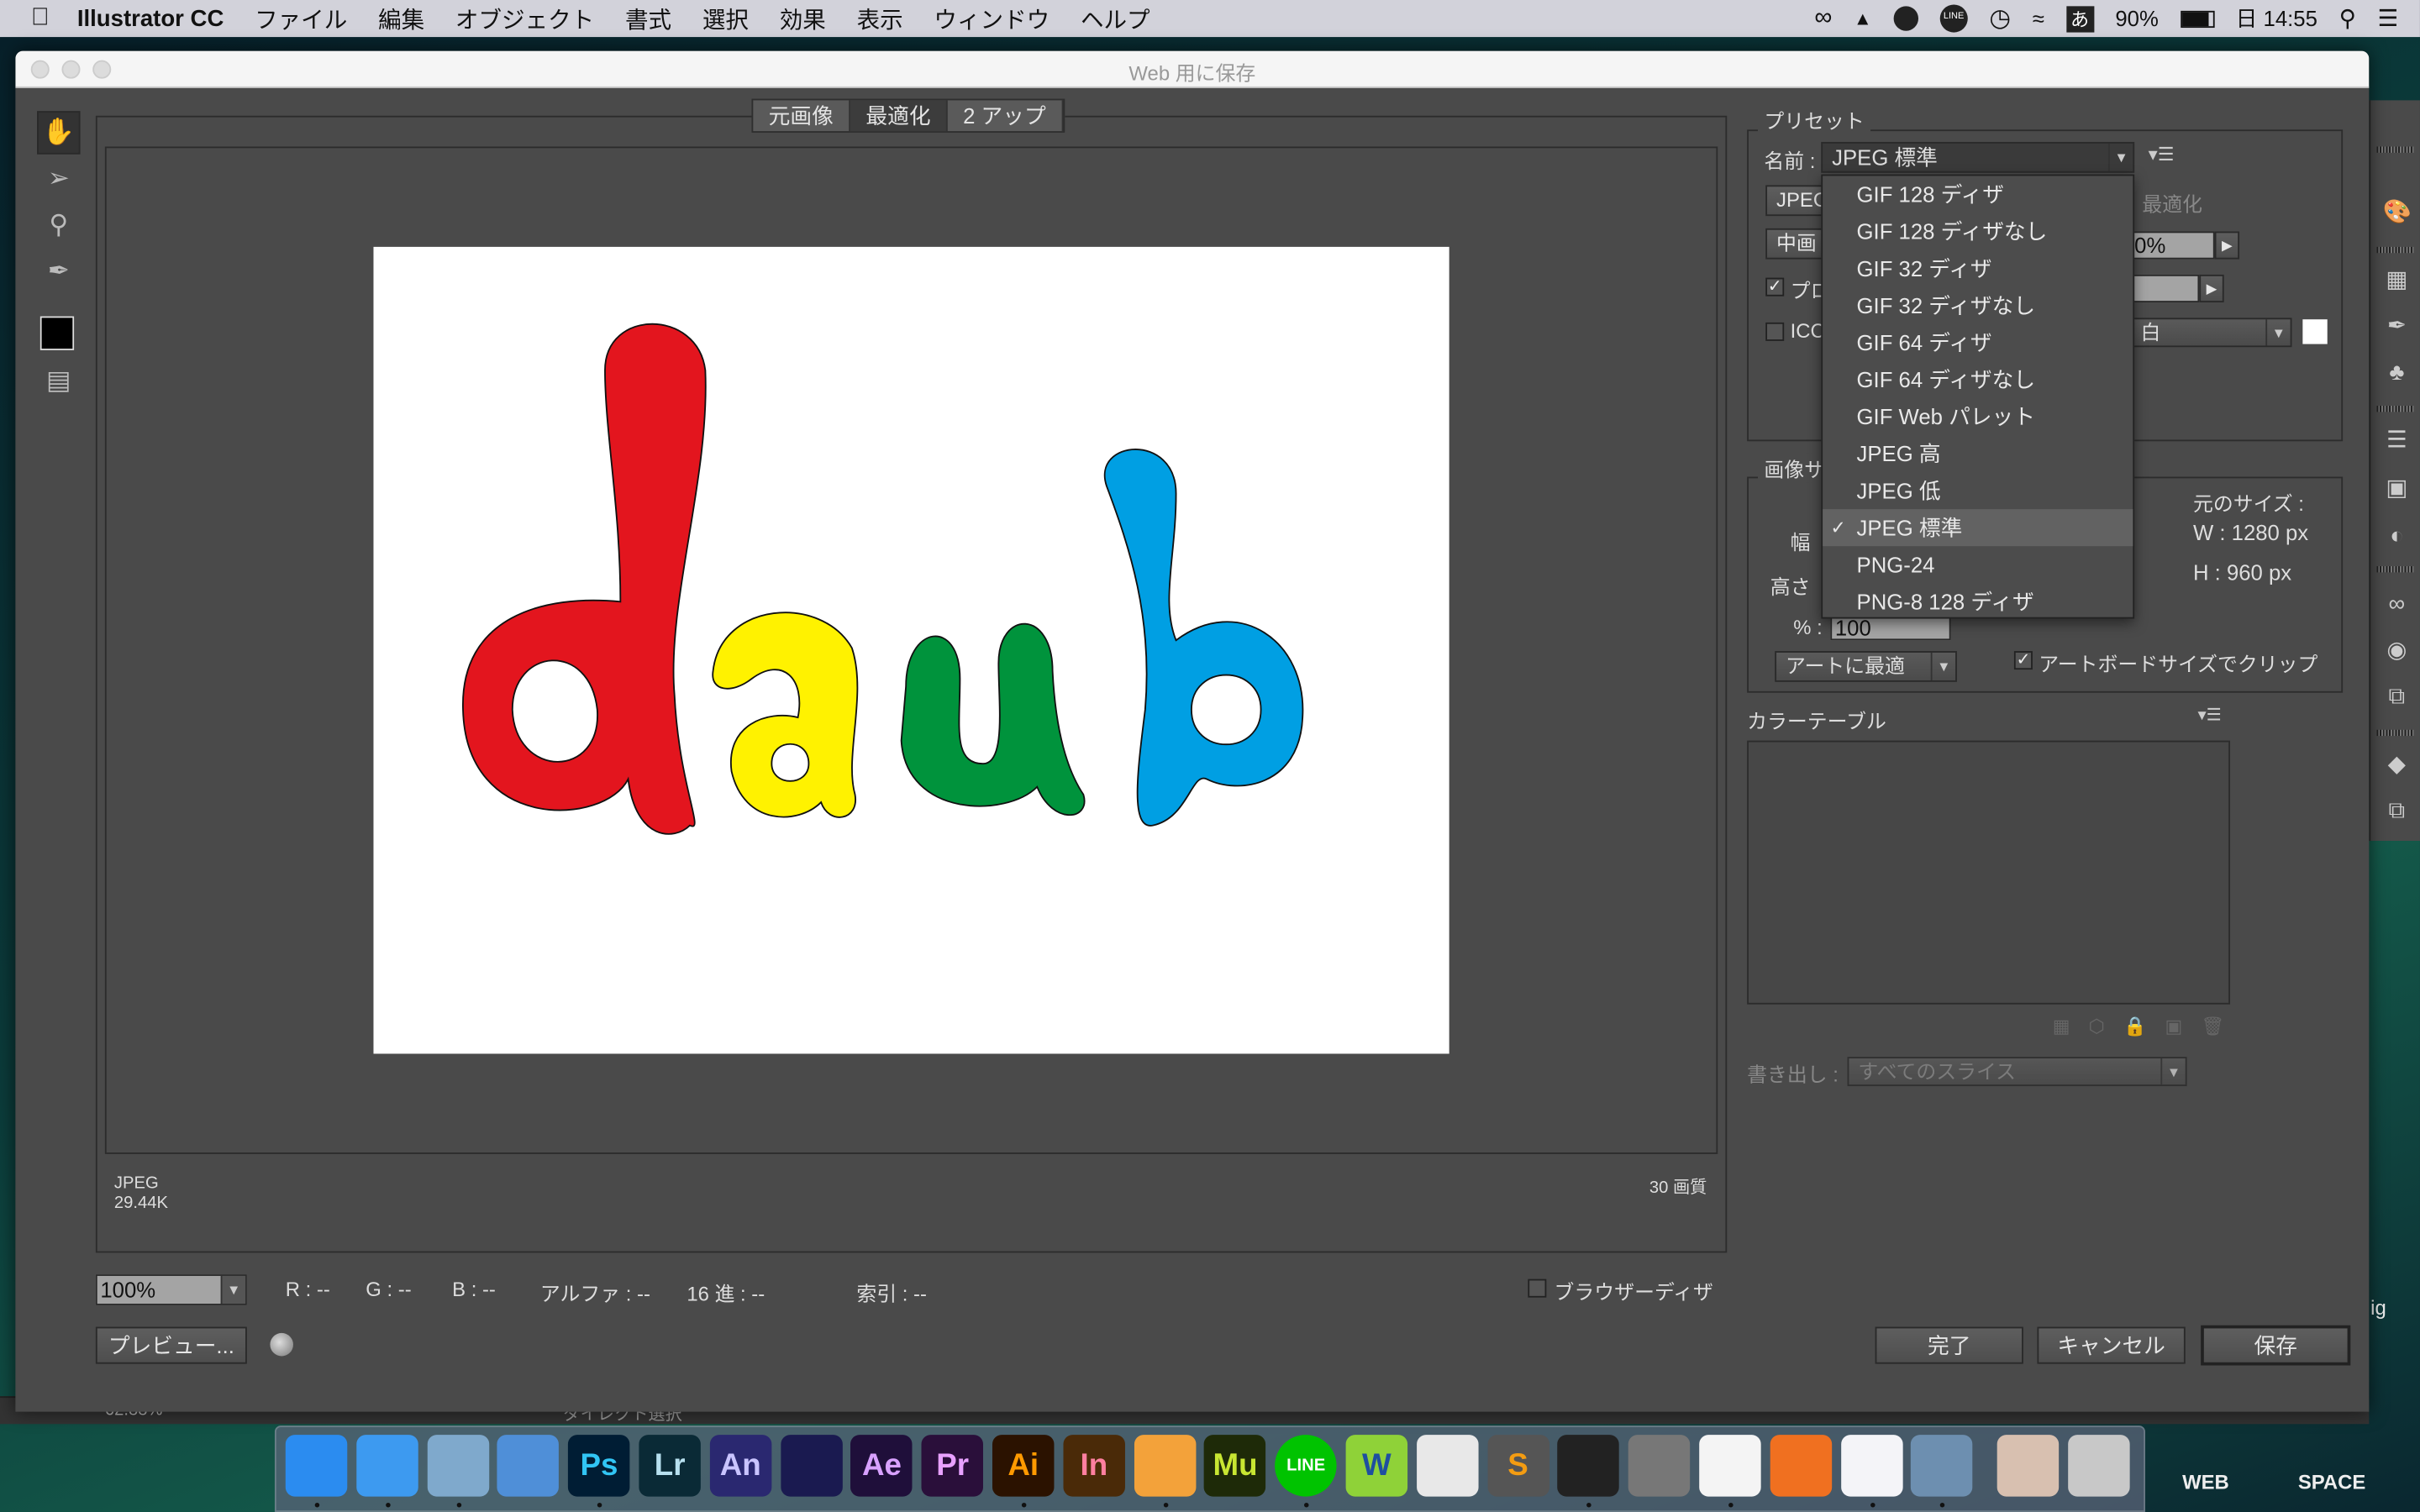 This screenshot has width=2420, height=1512. I want to click on desktop-label-web: WEB, so click(2206, 1482).